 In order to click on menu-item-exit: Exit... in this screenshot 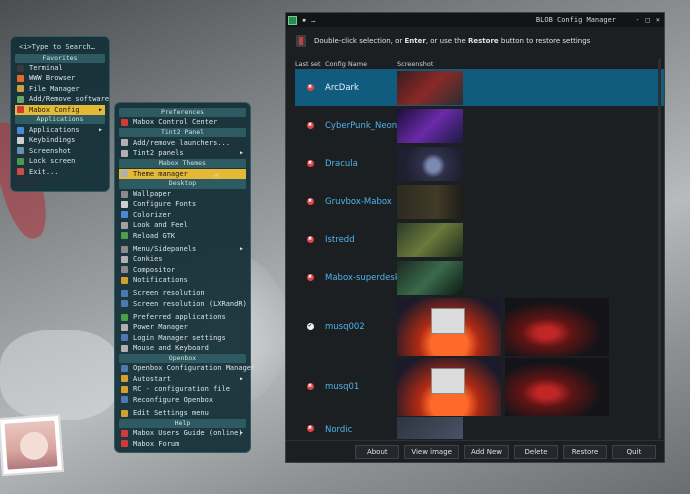, I will do `click(60, 172)`.